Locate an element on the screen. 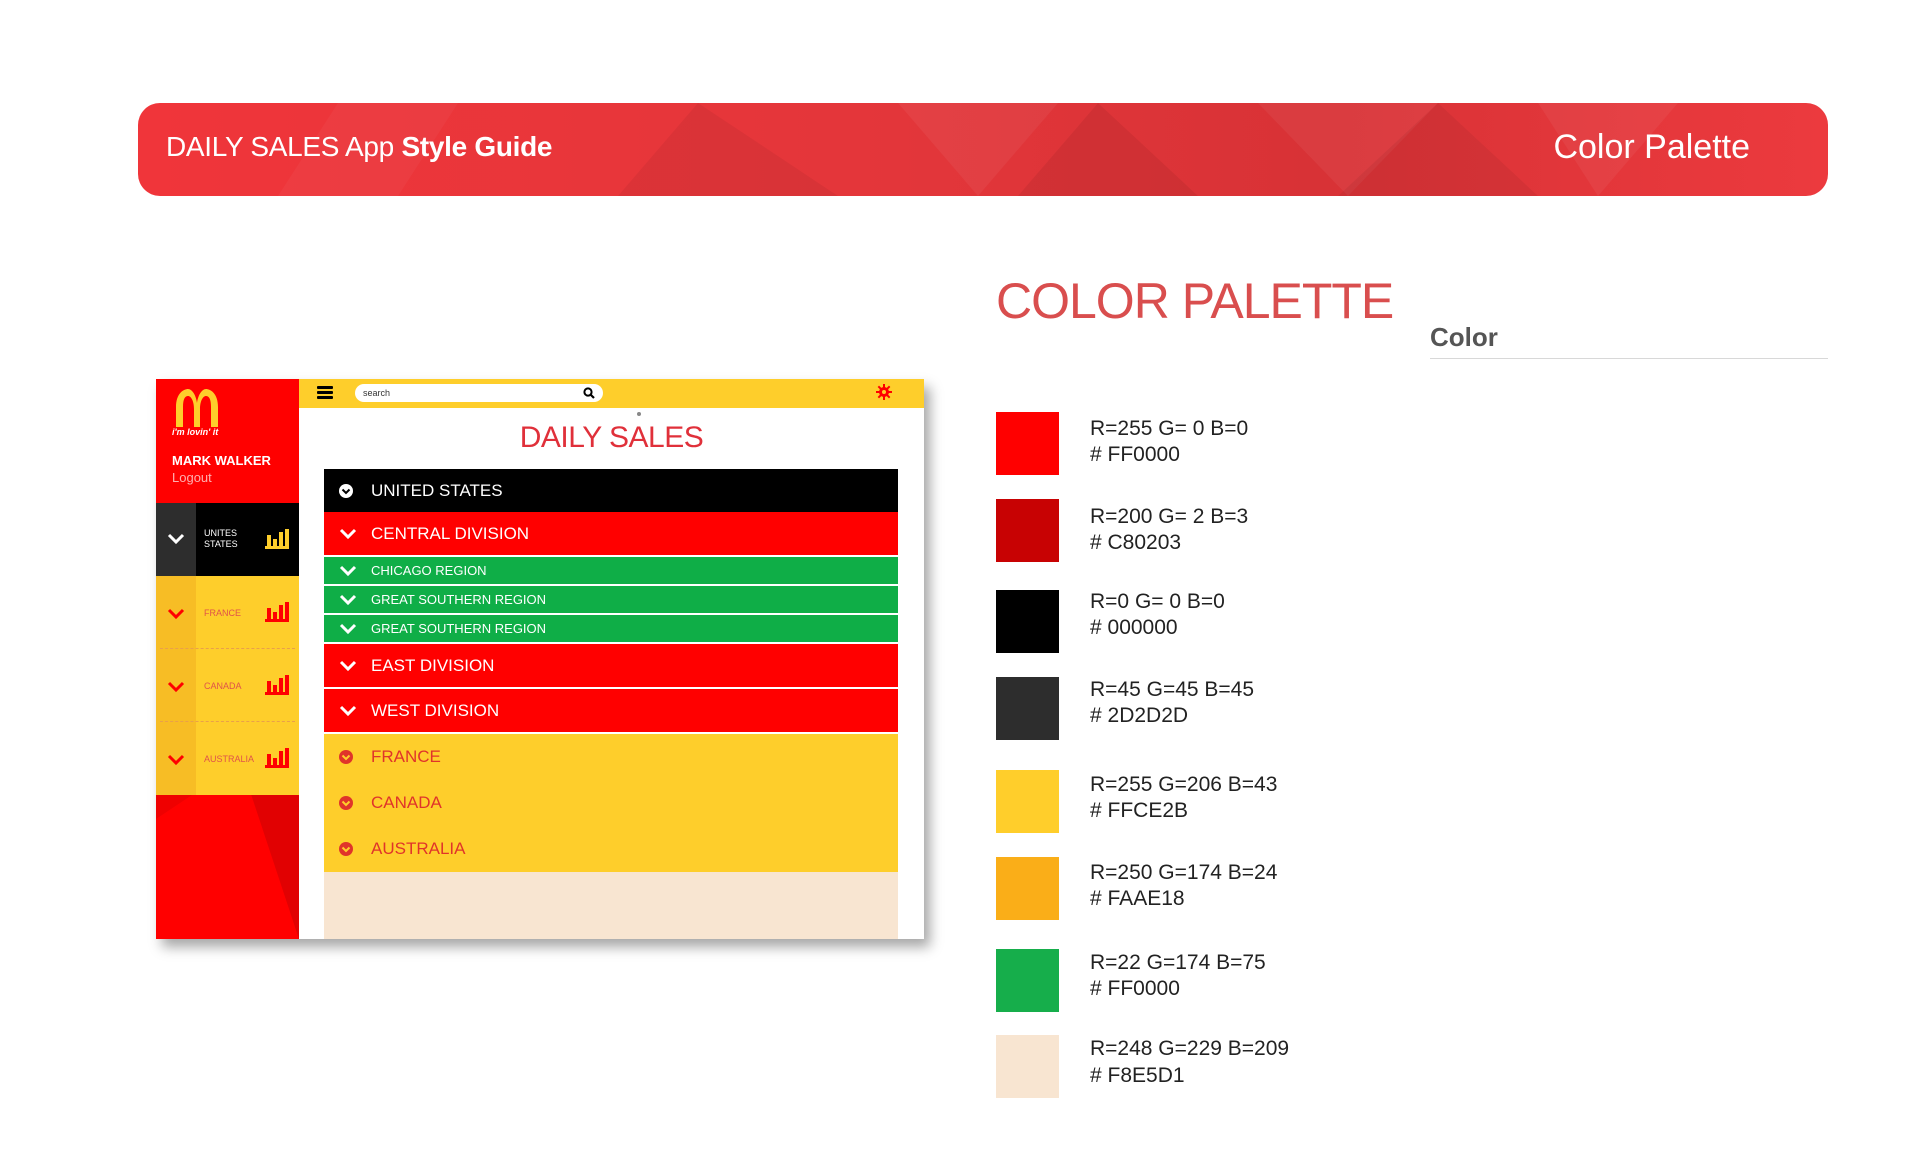  swatch-hex: # FFCE2B is located at coordinates (1139, 810).